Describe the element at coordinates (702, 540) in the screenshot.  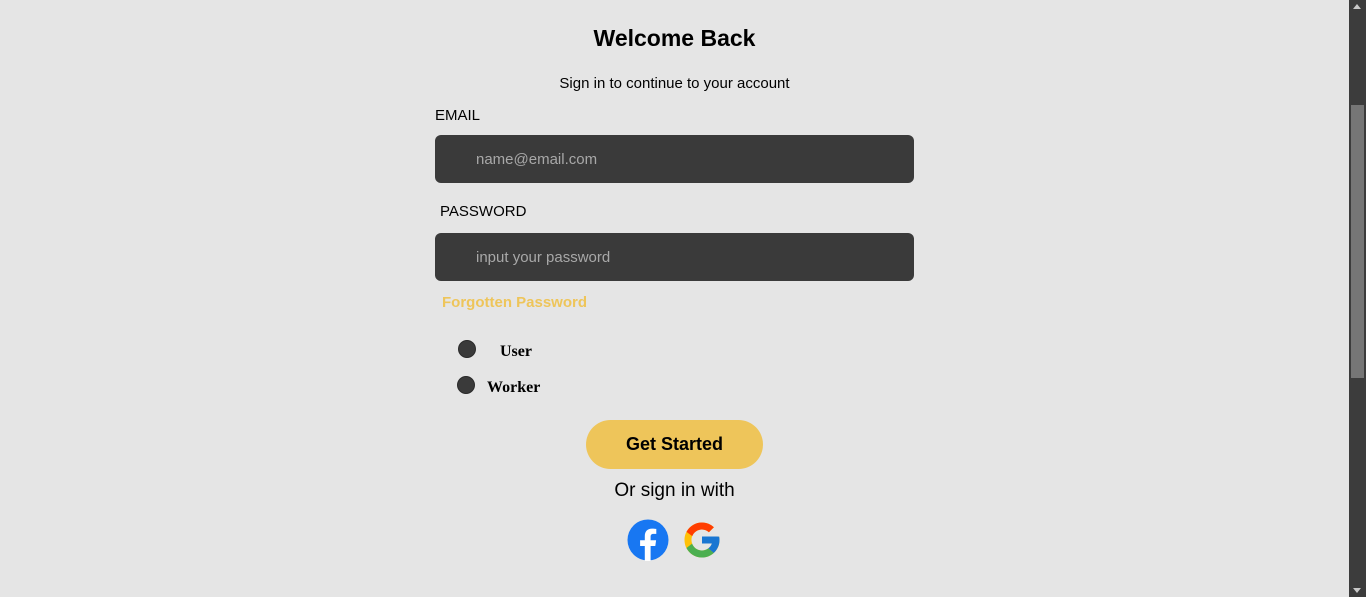
I see `google-icon` at that location.